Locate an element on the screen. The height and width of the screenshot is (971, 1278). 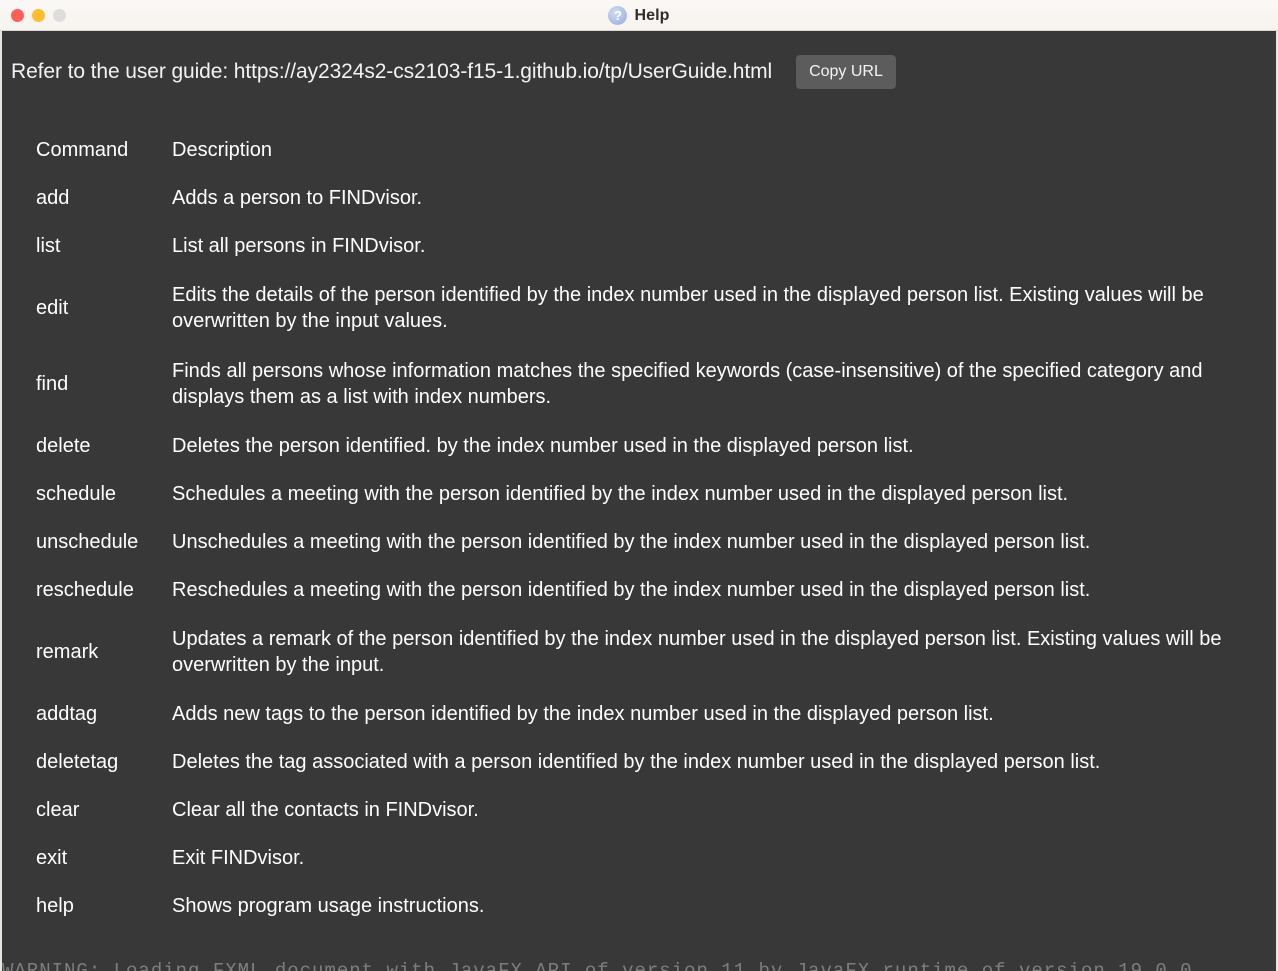
command-name: schedule is located at coordinates (76, 494).